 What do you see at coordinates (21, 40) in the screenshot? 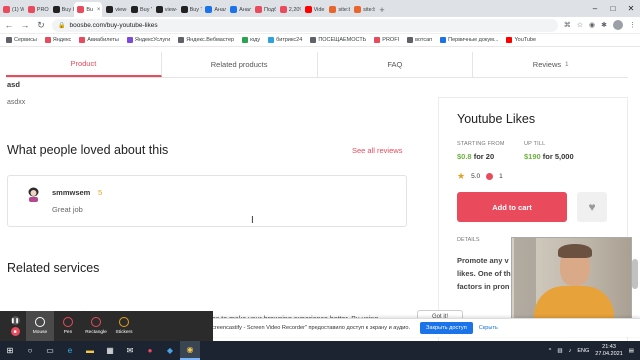
I see `bookmark-item: Сервисы` at bounding box center [21, 40].